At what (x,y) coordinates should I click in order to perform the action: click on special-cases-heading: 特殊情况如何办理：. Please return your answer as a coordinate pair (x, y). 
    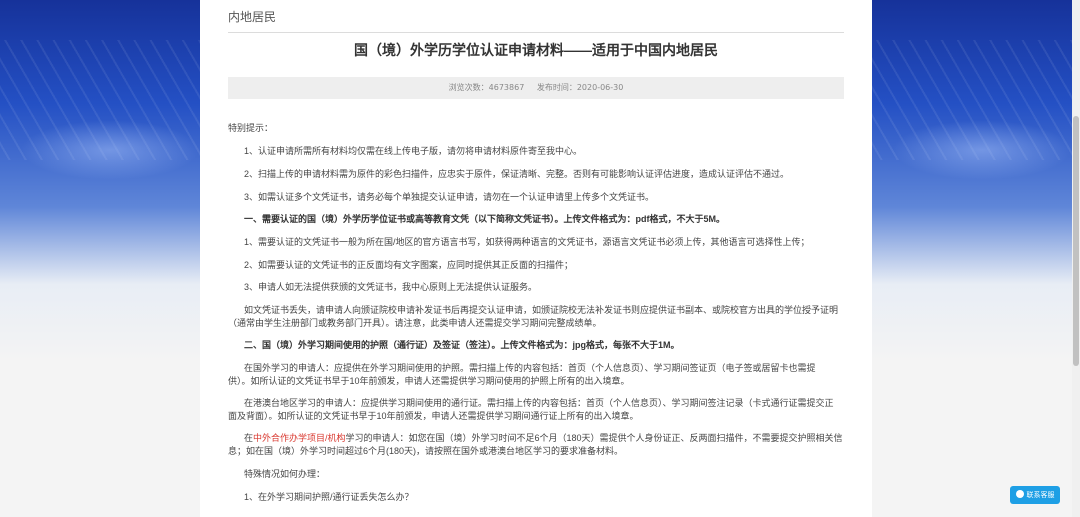
    Looking at the image, I should click on (285, 474).